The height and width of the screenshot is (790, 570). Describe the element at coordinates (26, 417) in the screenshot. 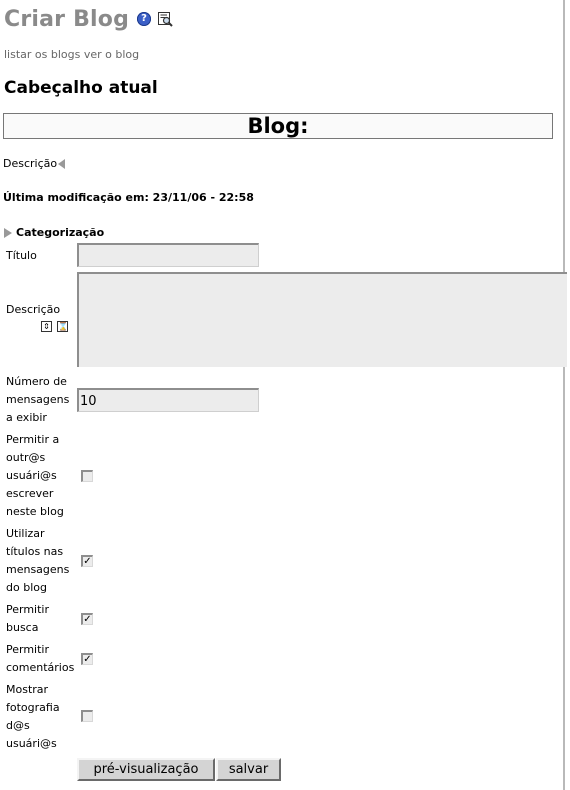

I see `label-line: a exibir` at that location.